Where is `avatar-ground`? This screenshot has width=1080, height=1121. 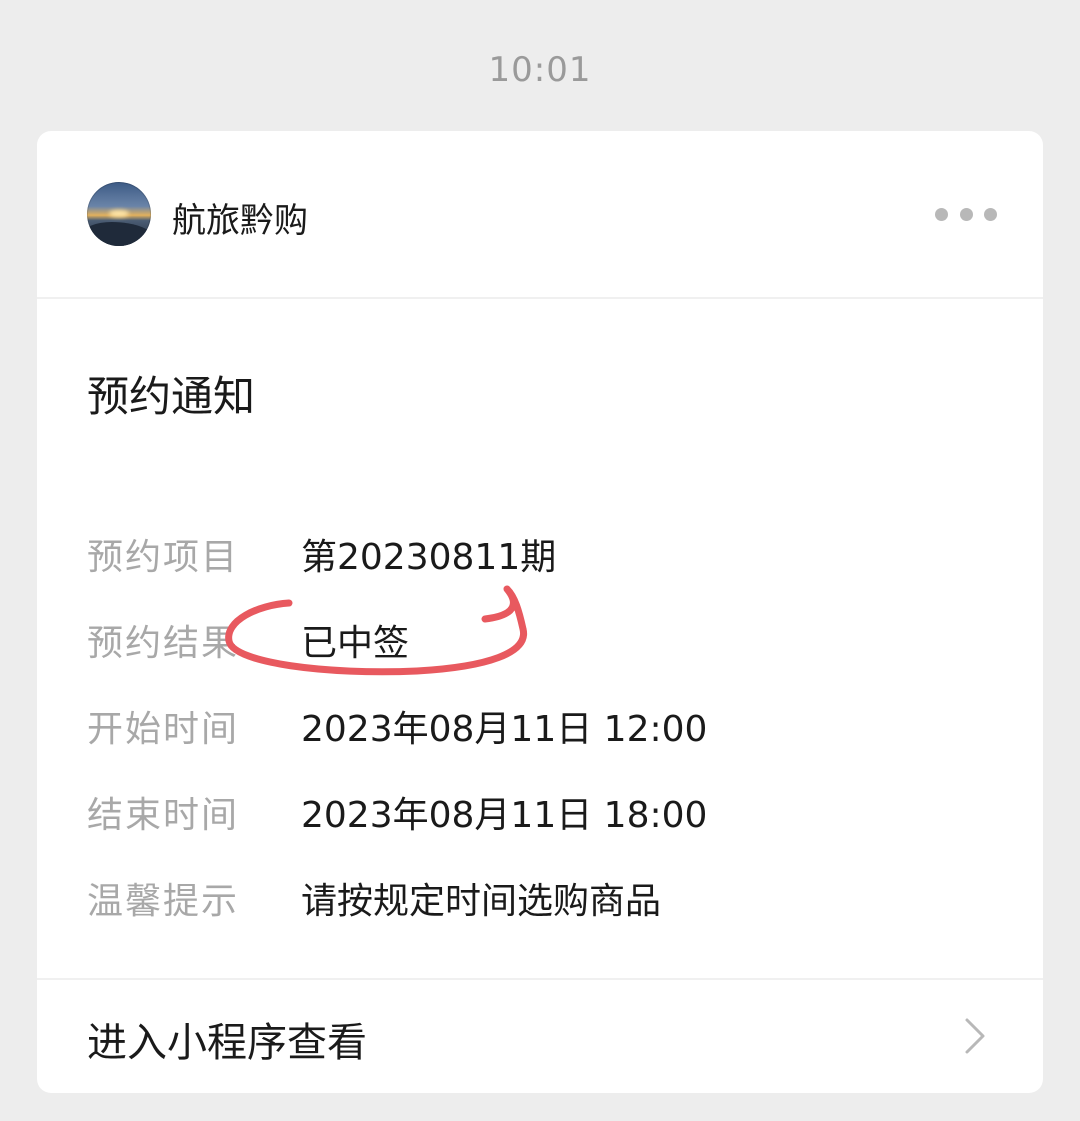
avatar-ground is located at coordinates (119, 234).